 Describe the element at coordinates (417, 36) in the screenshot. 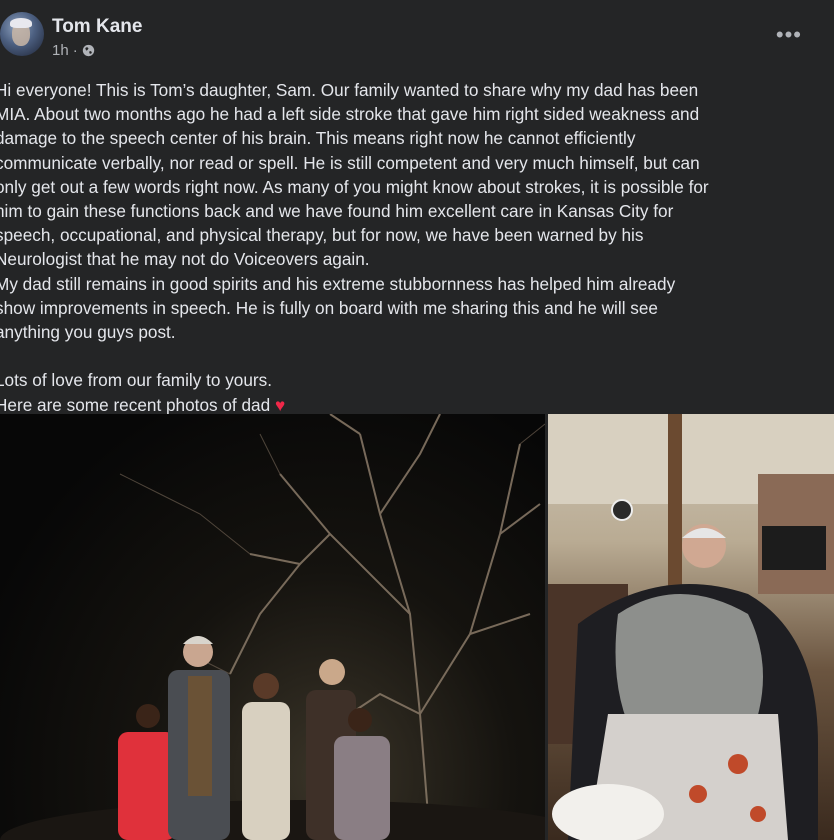

I see `post-header: Tom Kane 1h · •••` at that location.